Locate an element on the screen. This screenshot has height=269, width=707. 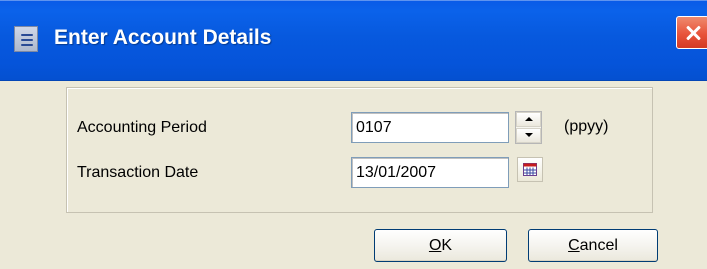
spinner-down-button is located at coordinates (528, 135).